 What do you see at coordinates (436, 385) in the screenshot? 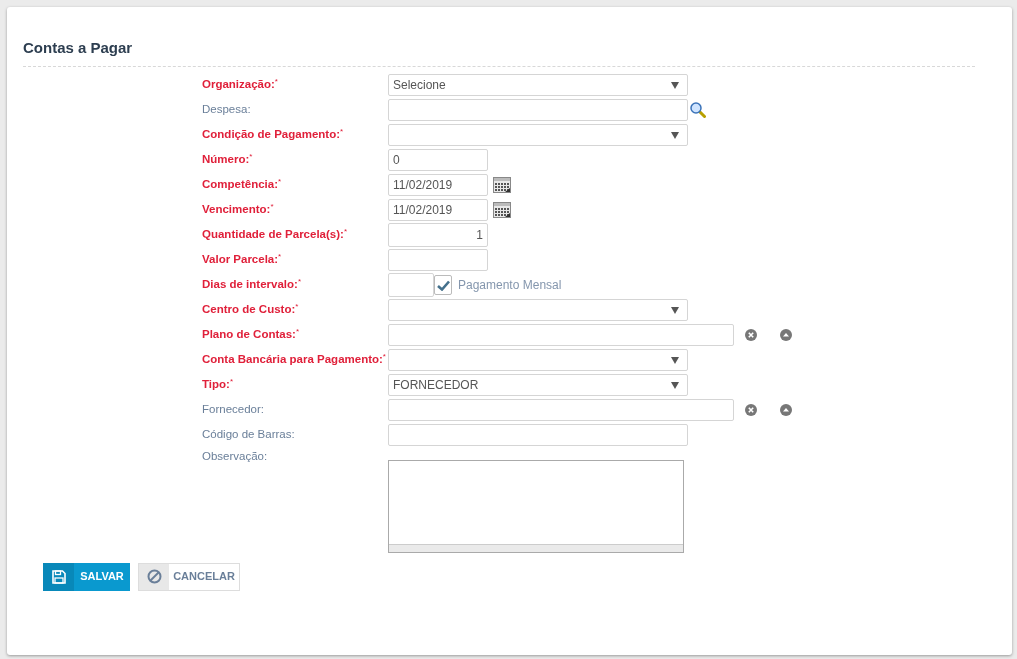
I see `select-value: FORNECEDOR` at bounding box center [436, 385].